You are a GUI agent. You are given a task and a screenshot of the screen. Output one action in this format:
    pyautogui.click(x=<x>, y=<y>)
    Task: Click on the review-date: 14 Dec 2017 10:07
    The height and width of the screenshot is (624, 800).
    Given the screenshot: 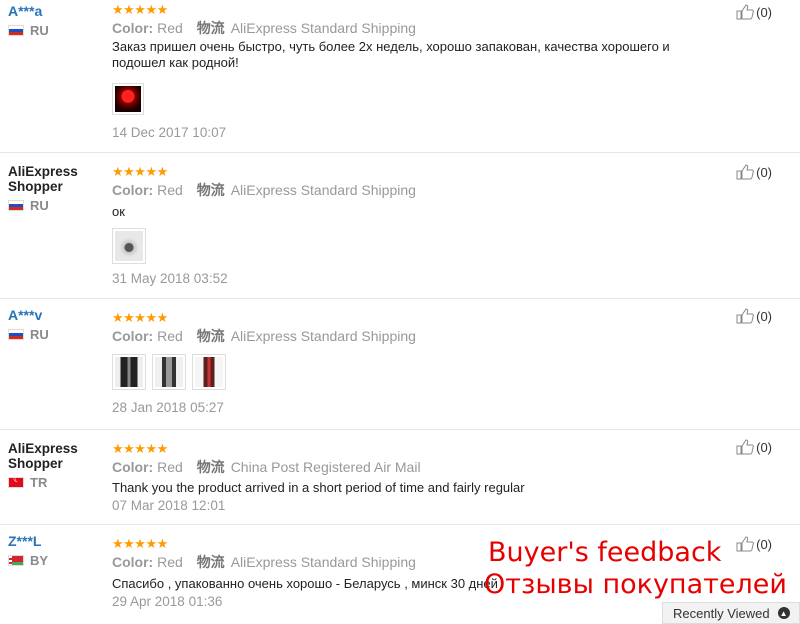 What is the action you would take?
    pyautogui.click(x=169, y=132)
    